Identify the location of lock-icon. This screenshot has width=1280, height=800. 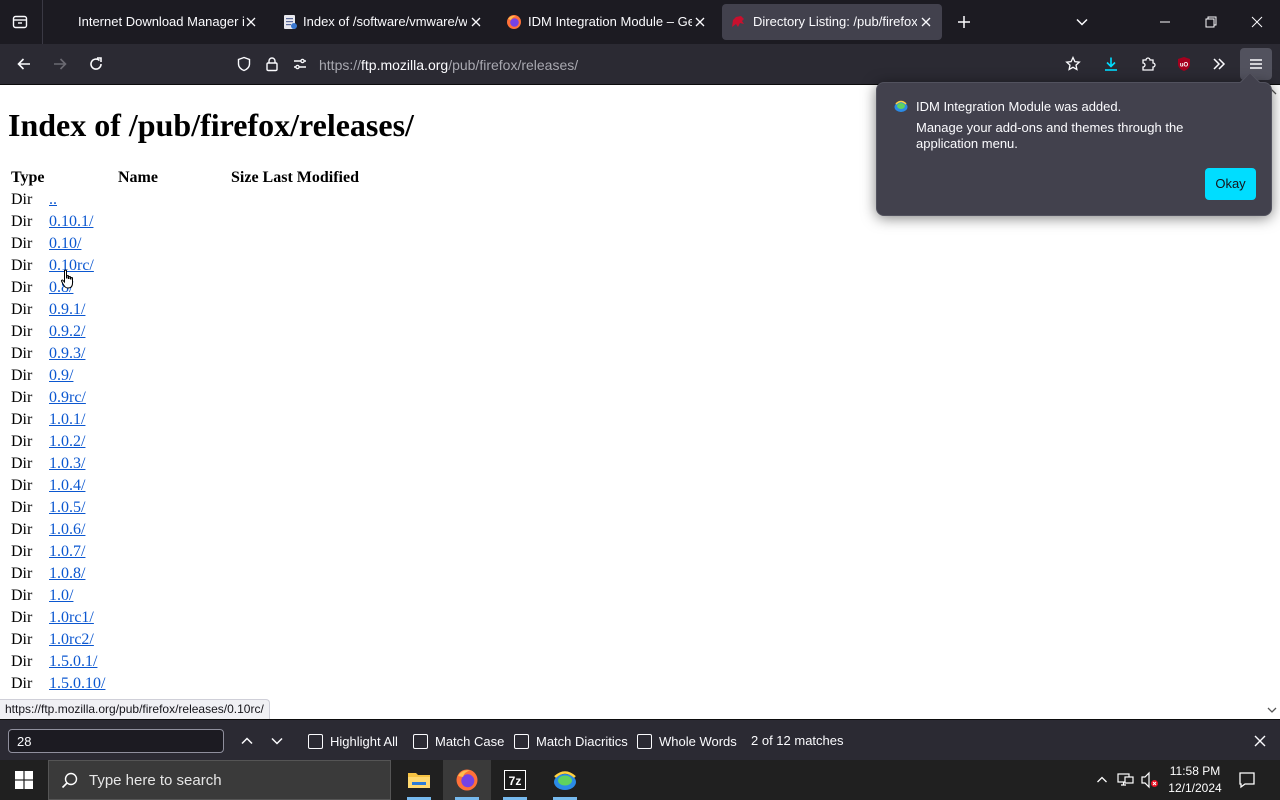
(272, 66).